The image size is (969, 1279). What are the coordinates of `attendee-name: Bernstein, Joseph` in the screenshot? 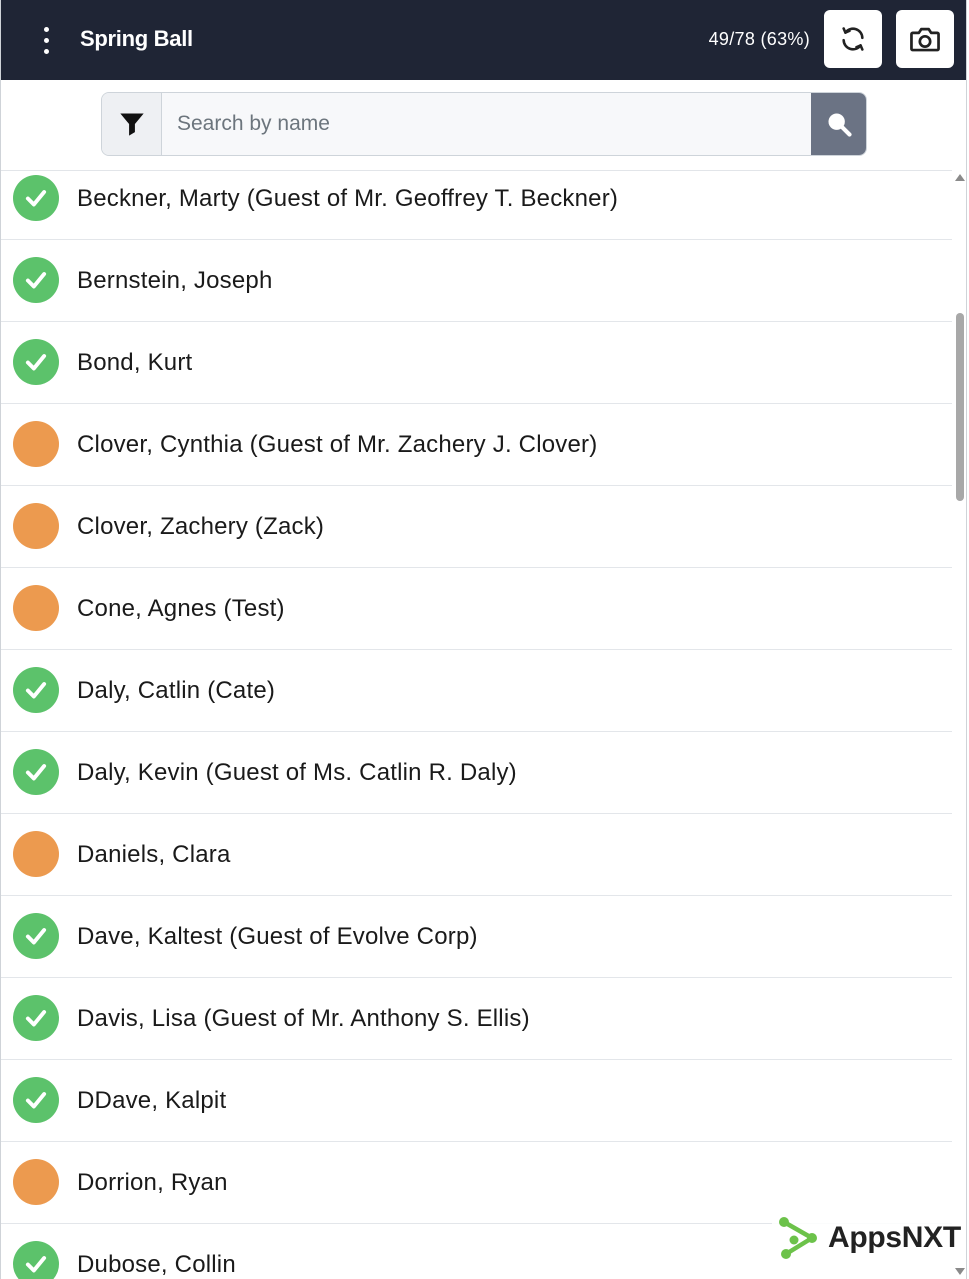 It's located at (175, 280).